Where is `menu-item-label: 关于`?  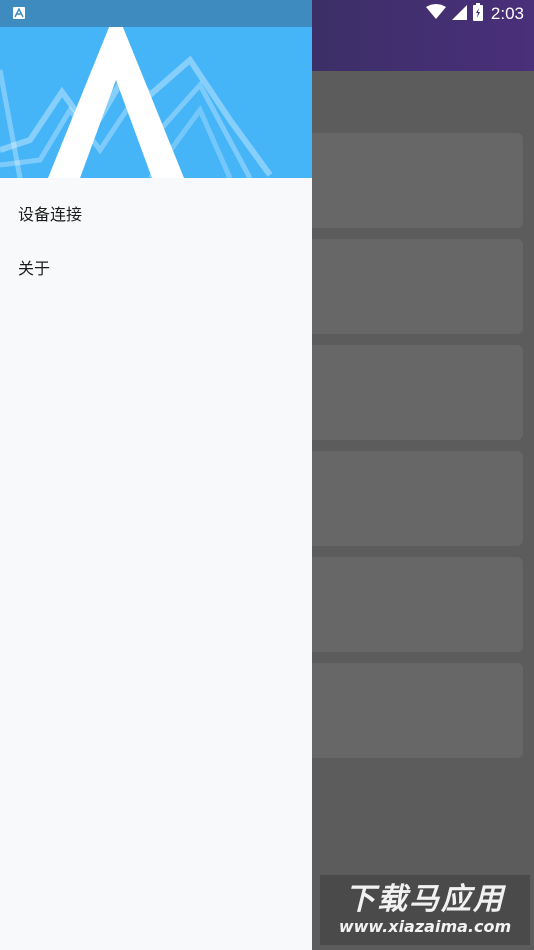 menu-item-label: 关于 is located at coordinates (34, 268).